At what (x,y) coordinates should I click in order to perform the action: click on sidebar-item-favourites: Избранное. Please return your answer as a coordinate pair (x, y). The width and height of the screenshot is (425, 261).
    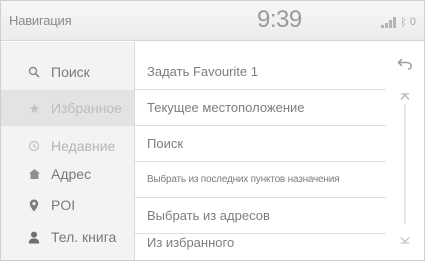
    Looking at the image, I should click on (67, 108).